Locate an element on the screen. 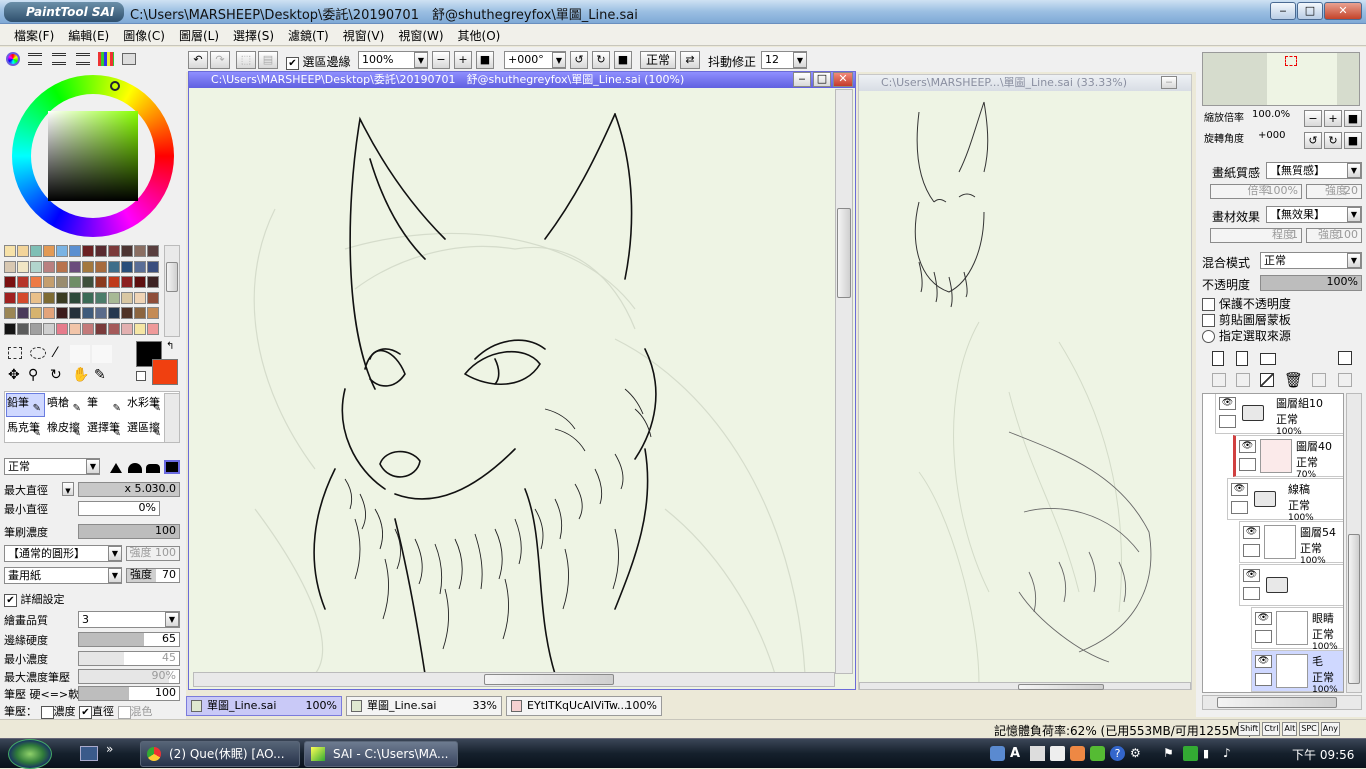 Image resolution: width=1366 pixels, height=769 pixels. view-mode-button: 正常 is located at coordinates (658, 60).